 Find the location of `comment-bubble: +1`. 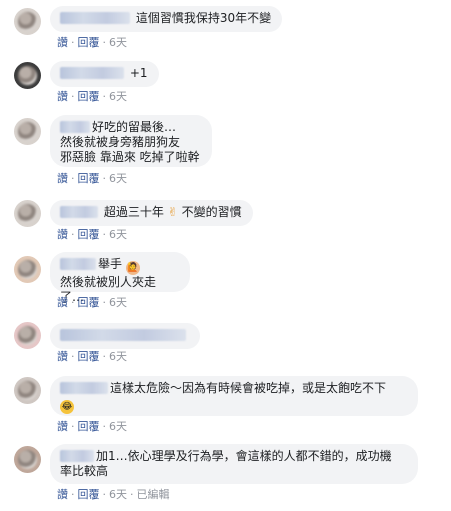

comment-bubble: +1 is located at coordinates (104, 74).